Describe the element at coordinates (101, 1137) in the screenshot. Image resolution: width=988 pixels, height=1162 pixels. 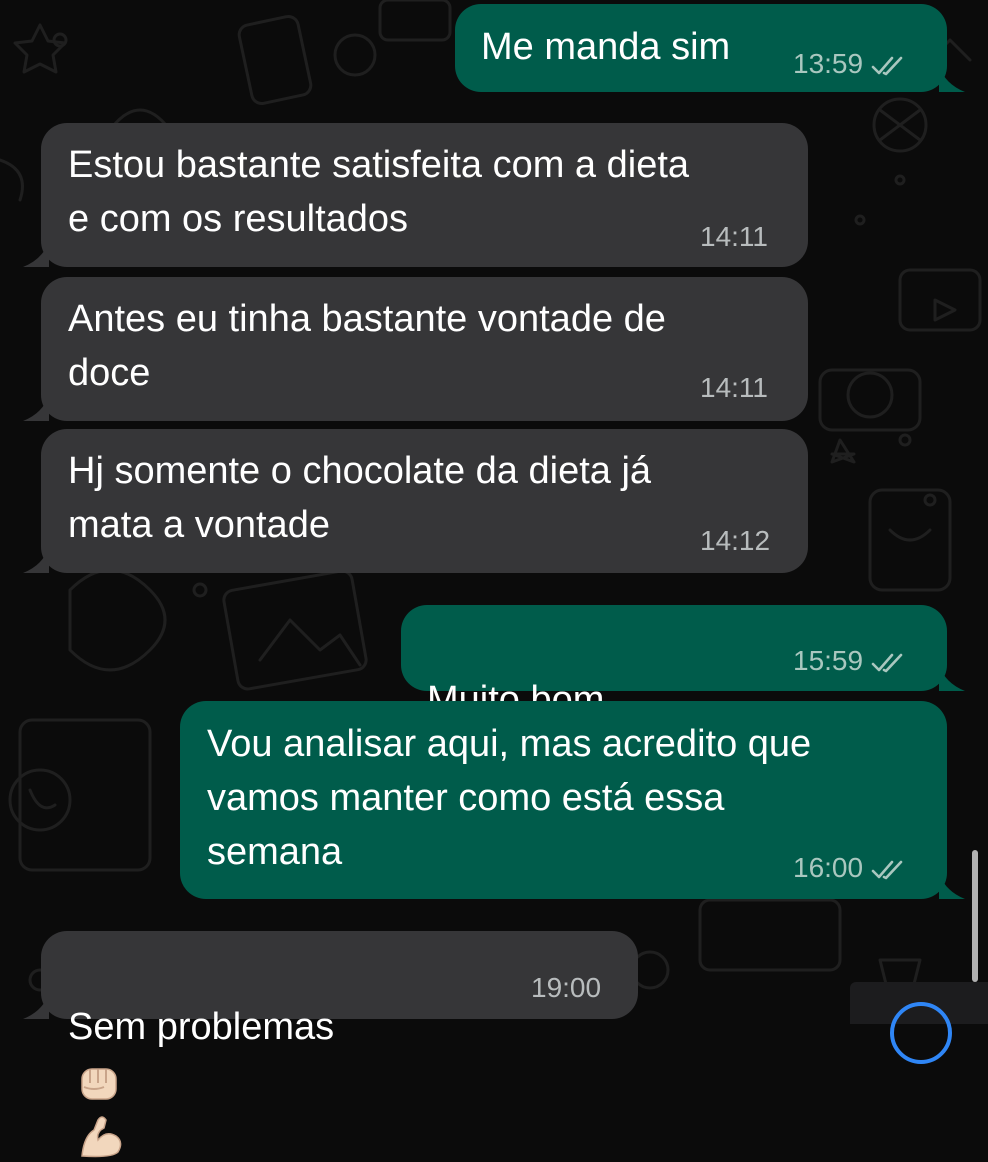
I see `flexed-biceps-icon` at that location.